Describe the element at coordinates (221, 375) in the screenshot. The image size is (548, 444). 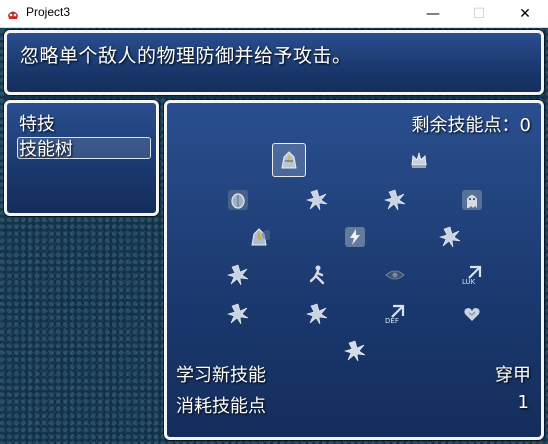
I see `learn-new-skill-label: 学习新技能` at that location.